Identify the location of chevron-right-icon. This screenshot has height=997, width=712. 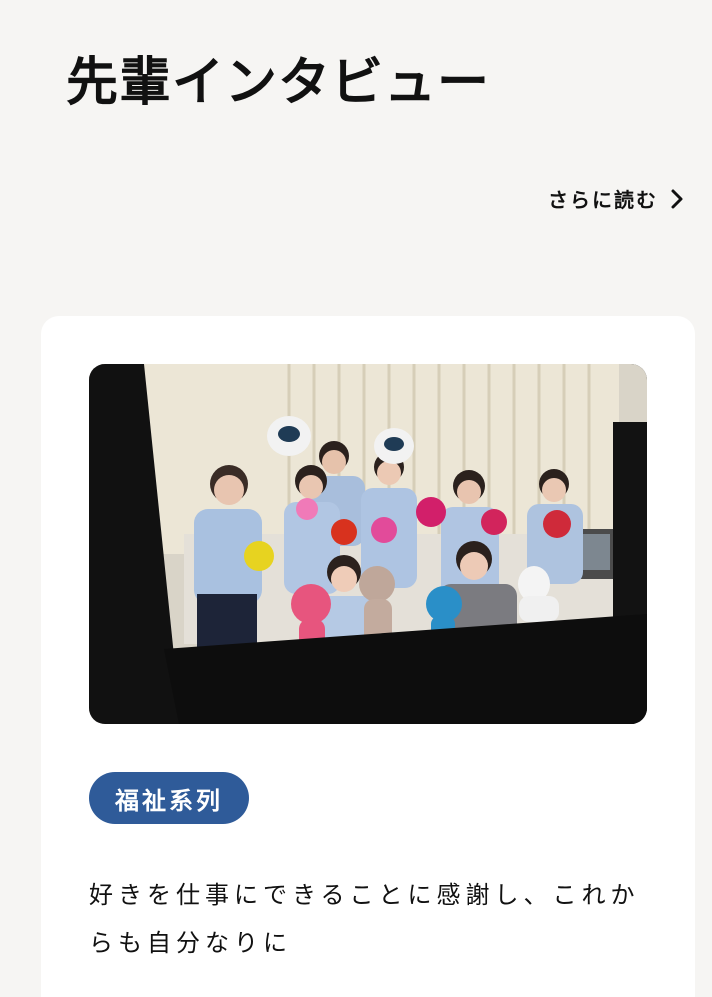
(677, 198).